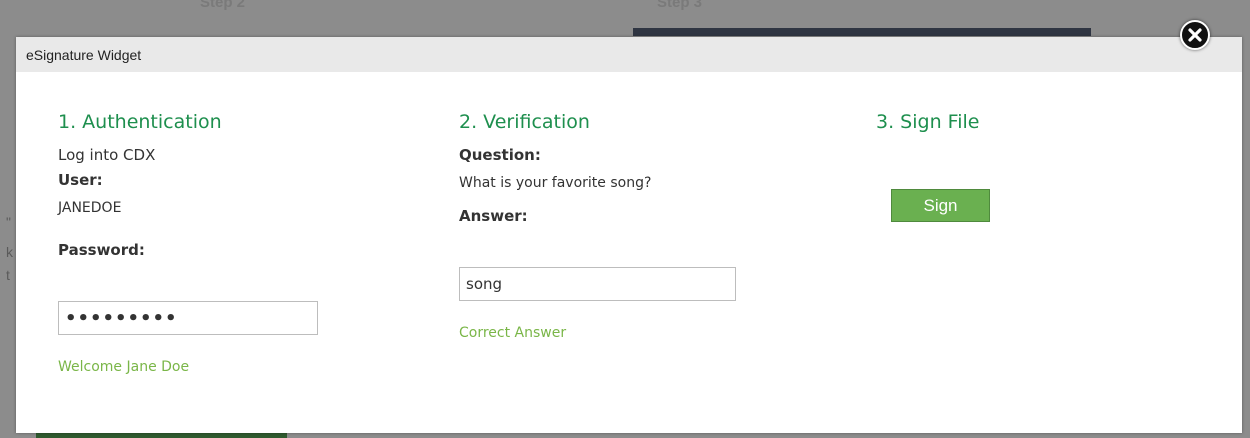 Image resolution: width=1250 pixels, height=438 pixels. I want to click on background-green-bar, so click(161, 435).